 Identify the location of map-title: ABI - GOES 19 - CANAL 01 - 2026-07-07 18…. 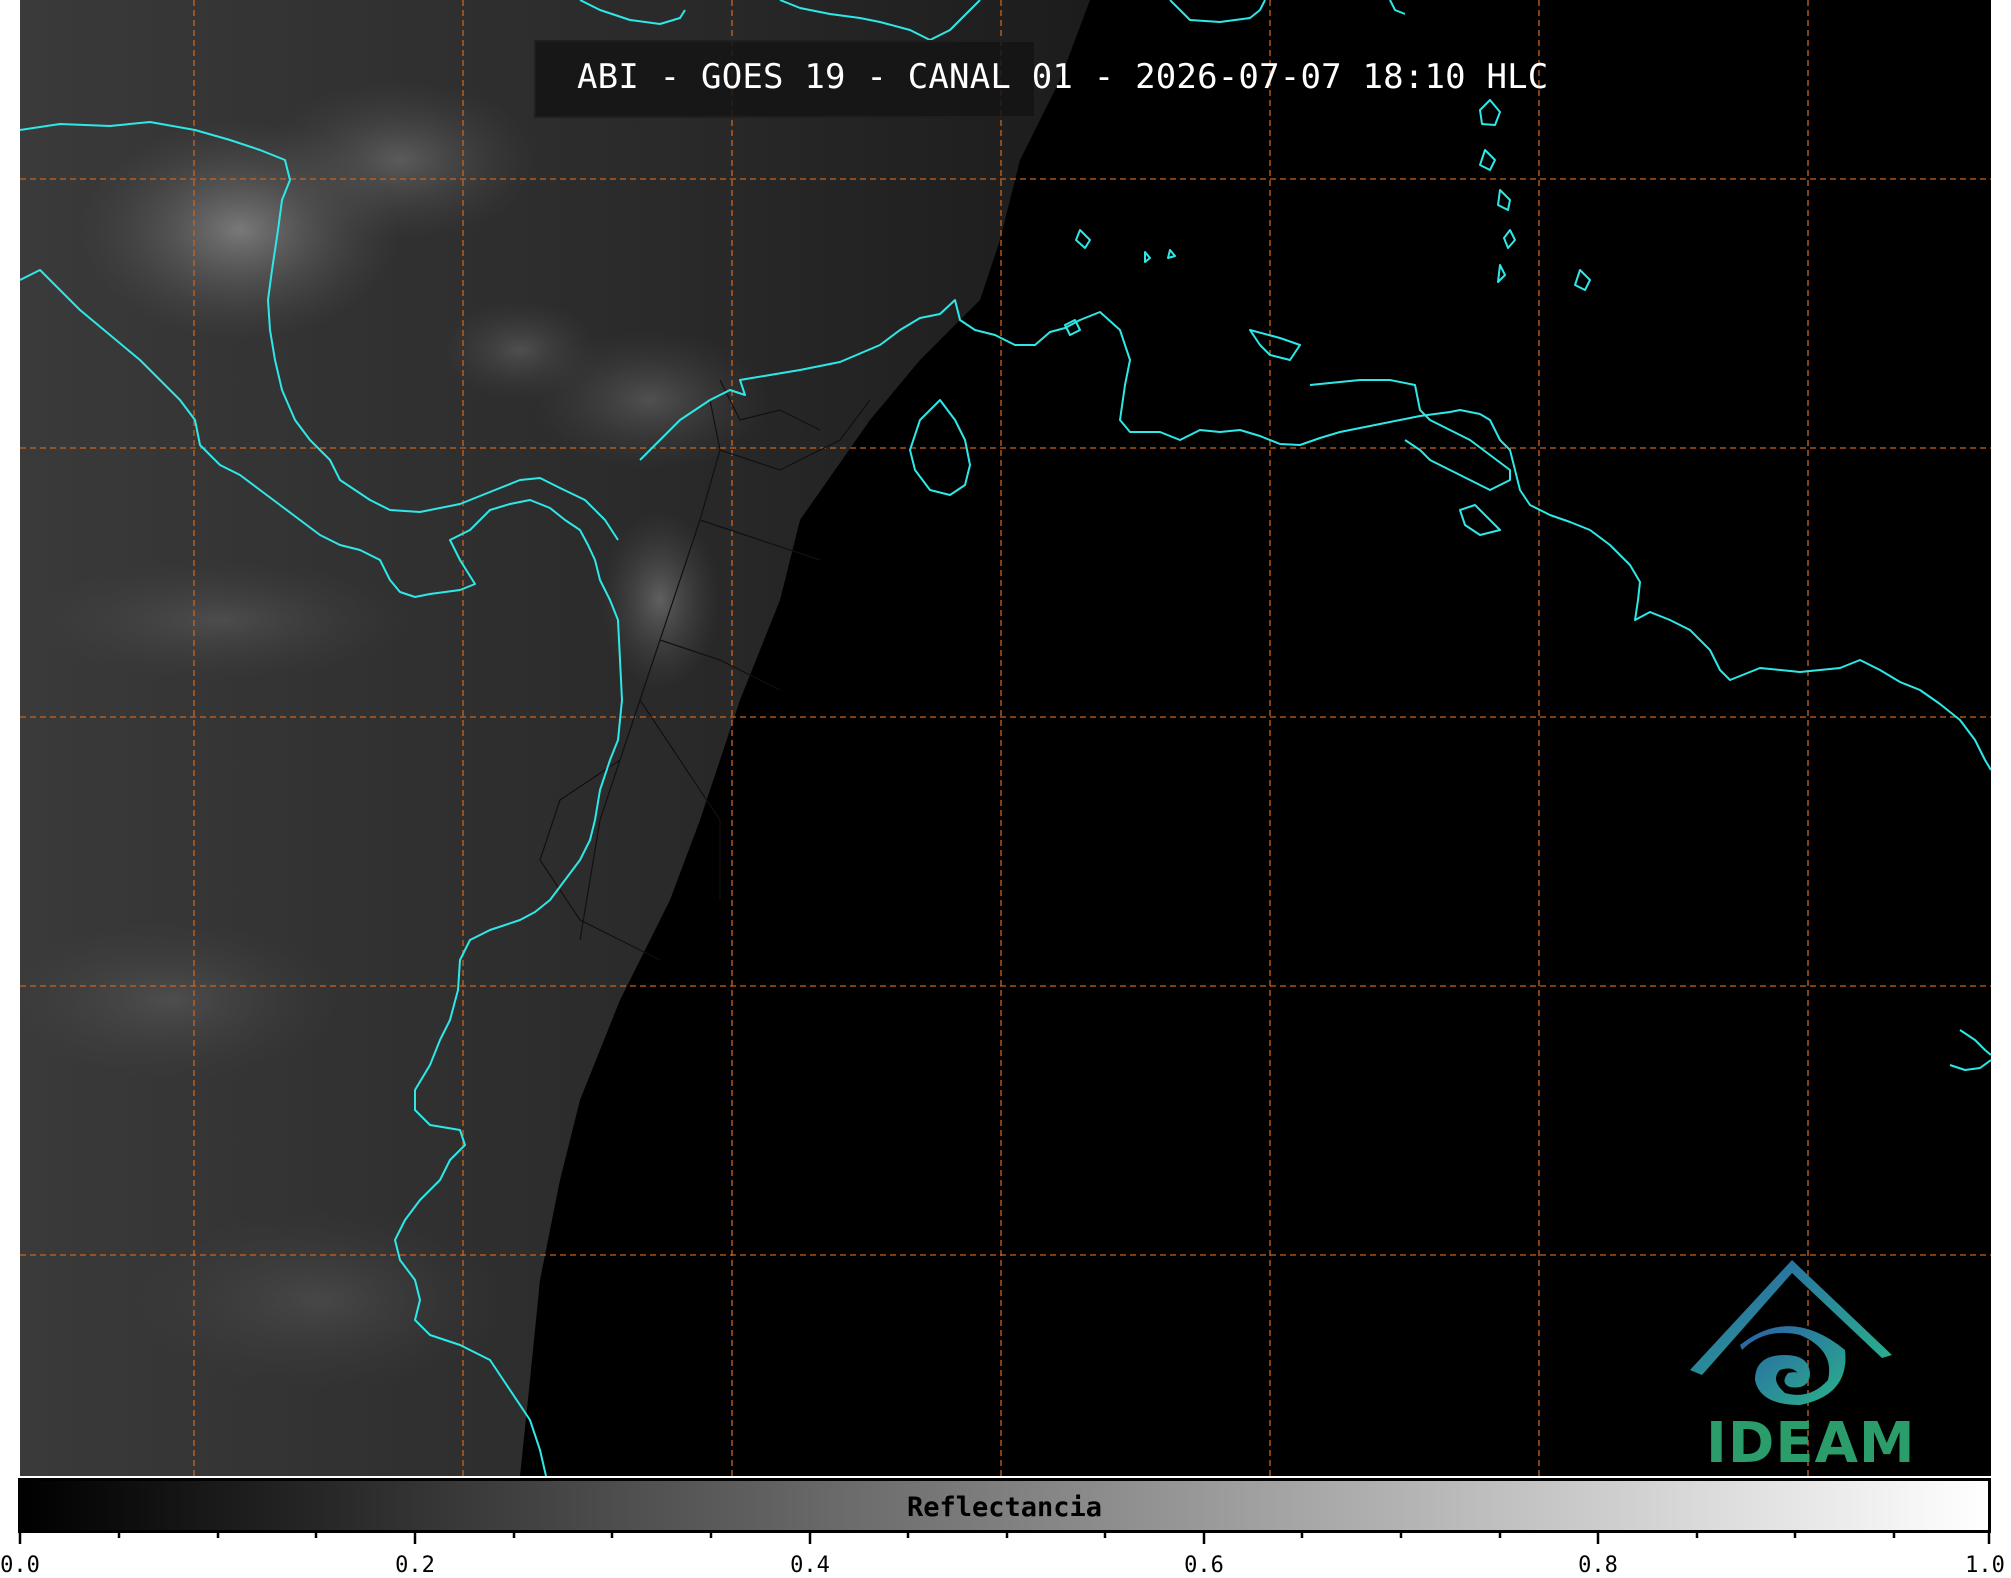
(1063, 77).